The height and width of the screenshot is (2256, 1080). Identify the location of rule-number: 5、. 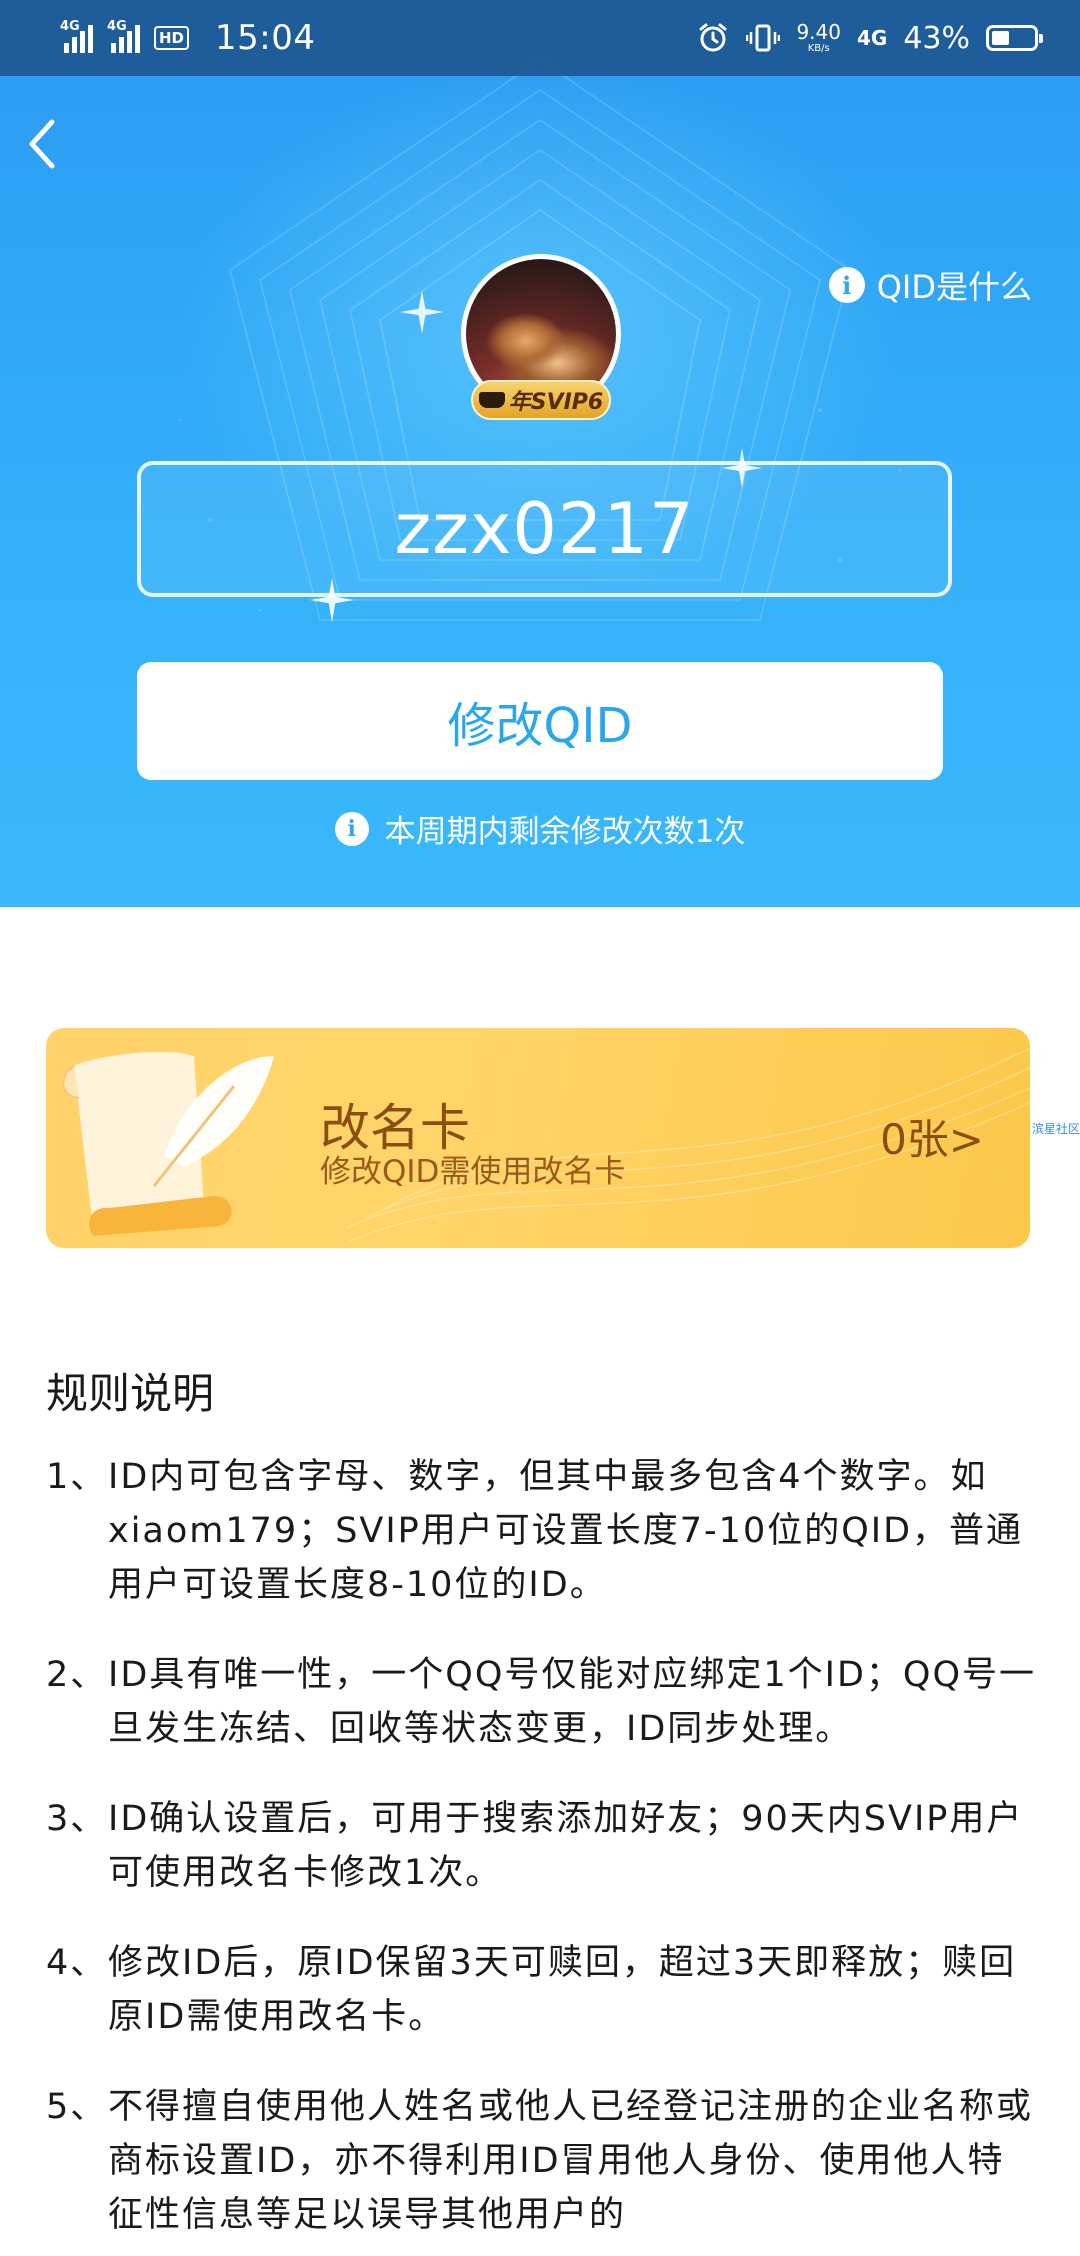
(77, 2107).